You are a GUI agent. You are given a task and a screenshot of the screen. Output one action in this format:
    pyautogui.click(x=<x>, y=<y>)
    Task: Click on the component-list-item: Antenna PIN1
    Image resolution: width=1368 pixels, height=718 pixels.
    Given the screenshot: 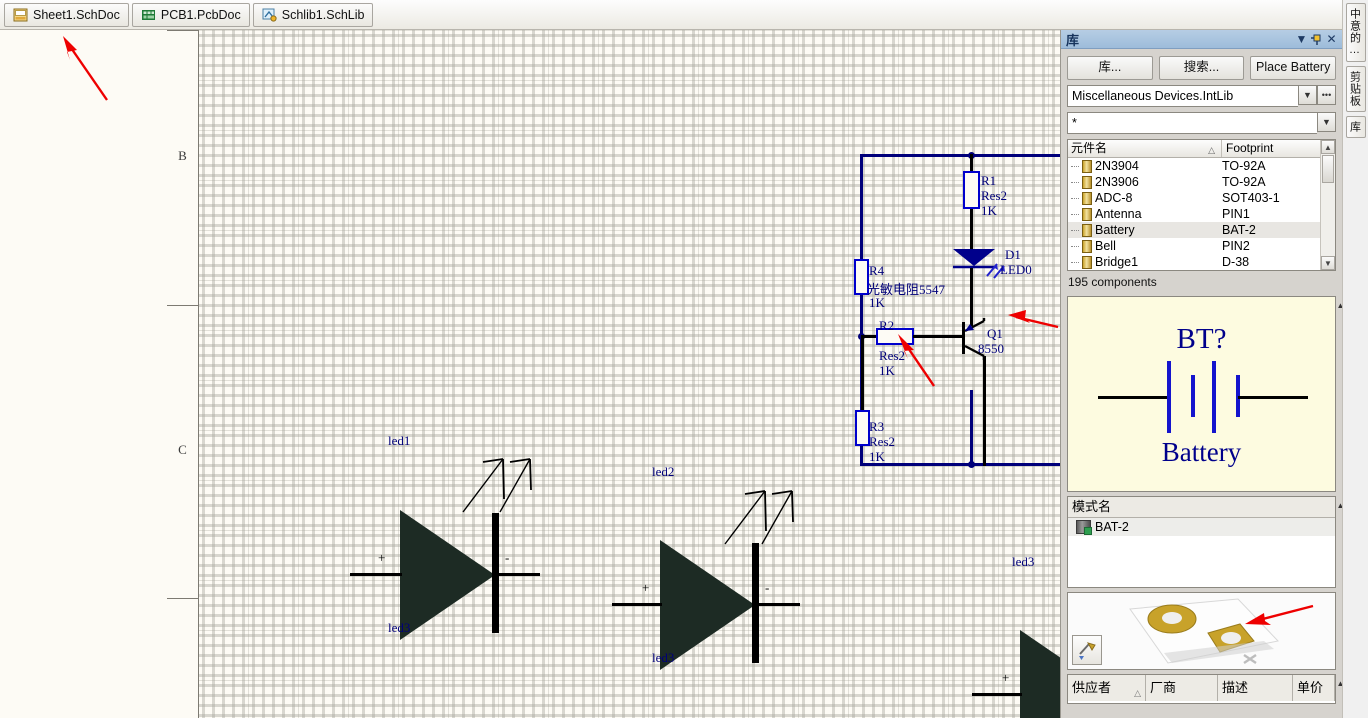 What is the action you would take?
    pyautogui.click(x=1194, y=214)
    